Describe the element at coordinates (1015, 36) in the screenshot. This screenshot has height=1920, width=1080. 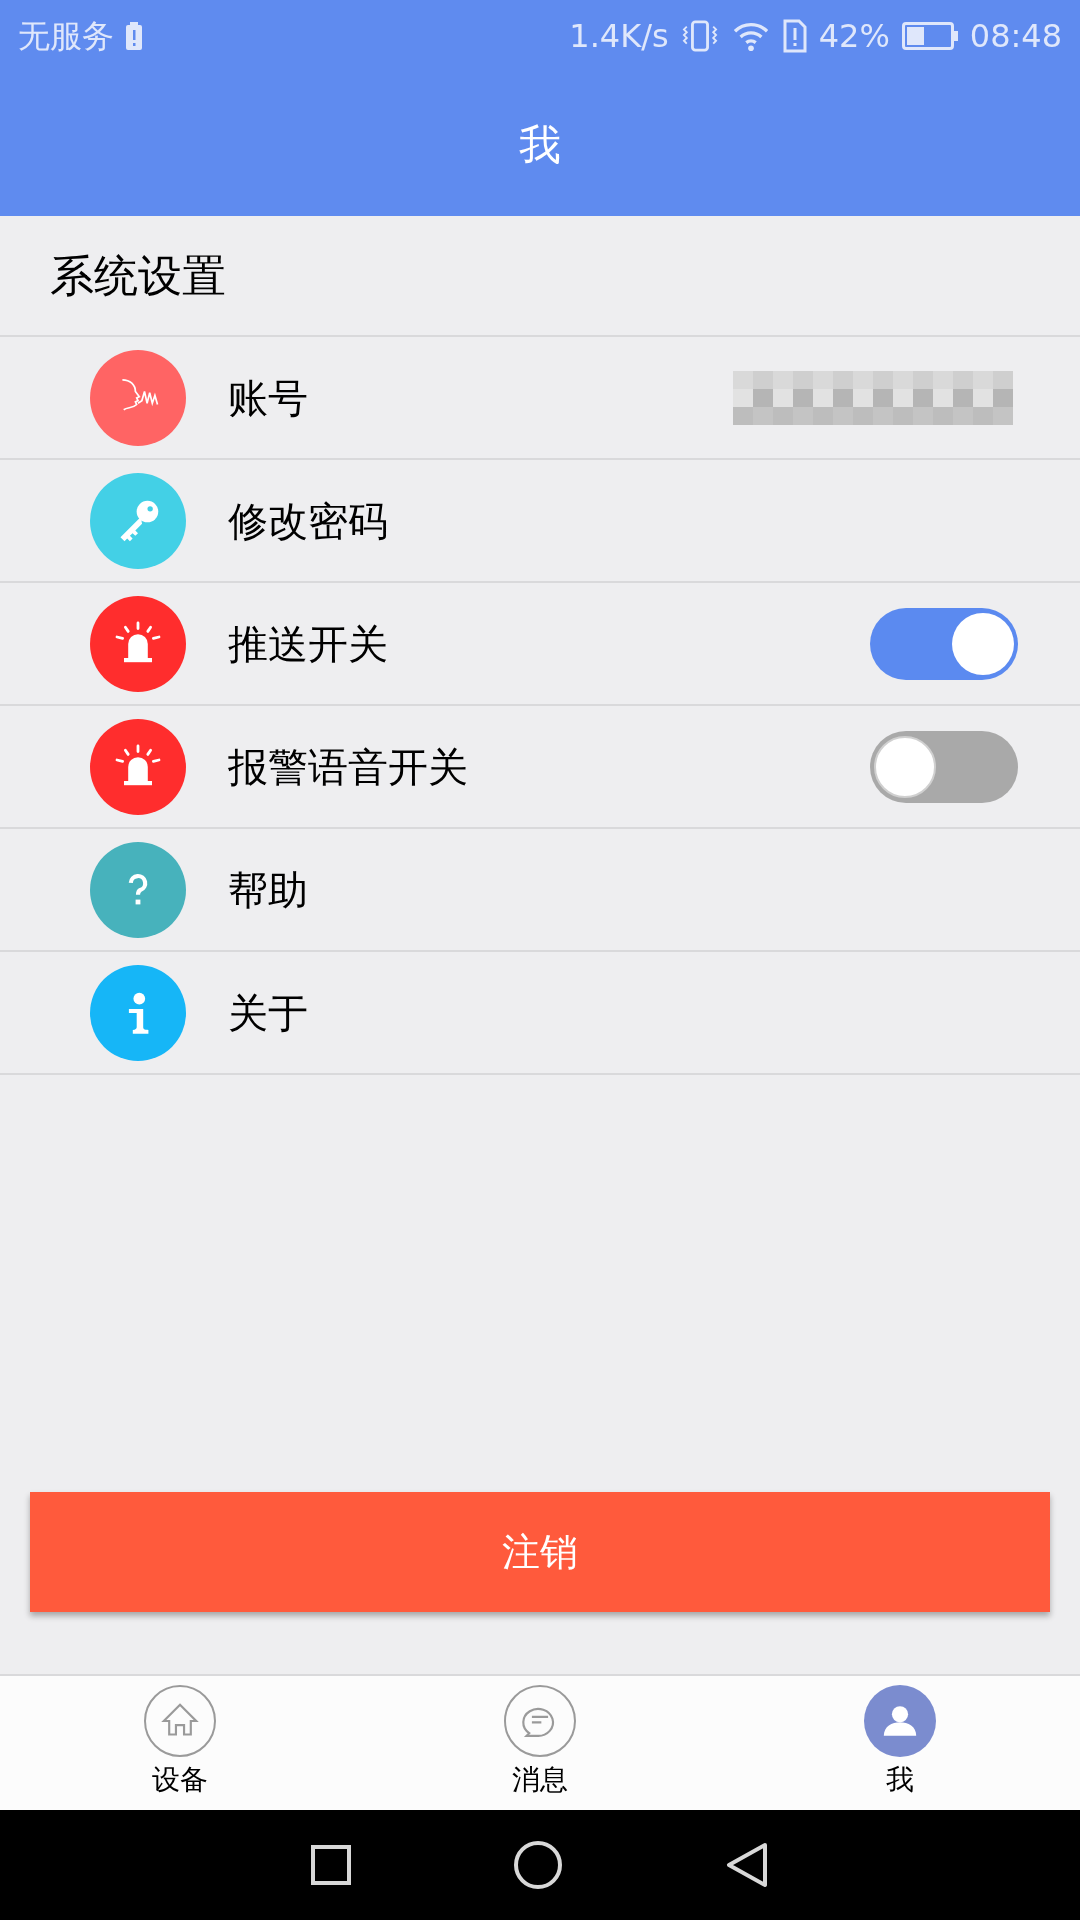
I see `clock-text: 08:48` at that location.